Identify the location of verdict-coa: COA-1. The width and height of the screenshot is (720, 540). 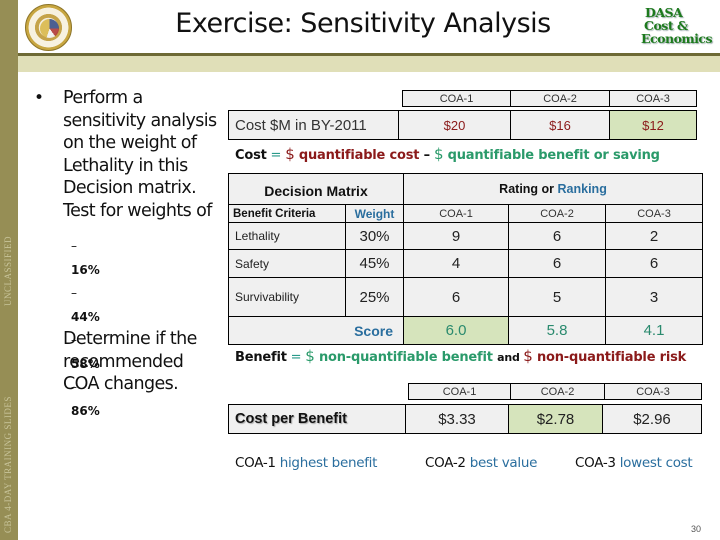
(255, 463).